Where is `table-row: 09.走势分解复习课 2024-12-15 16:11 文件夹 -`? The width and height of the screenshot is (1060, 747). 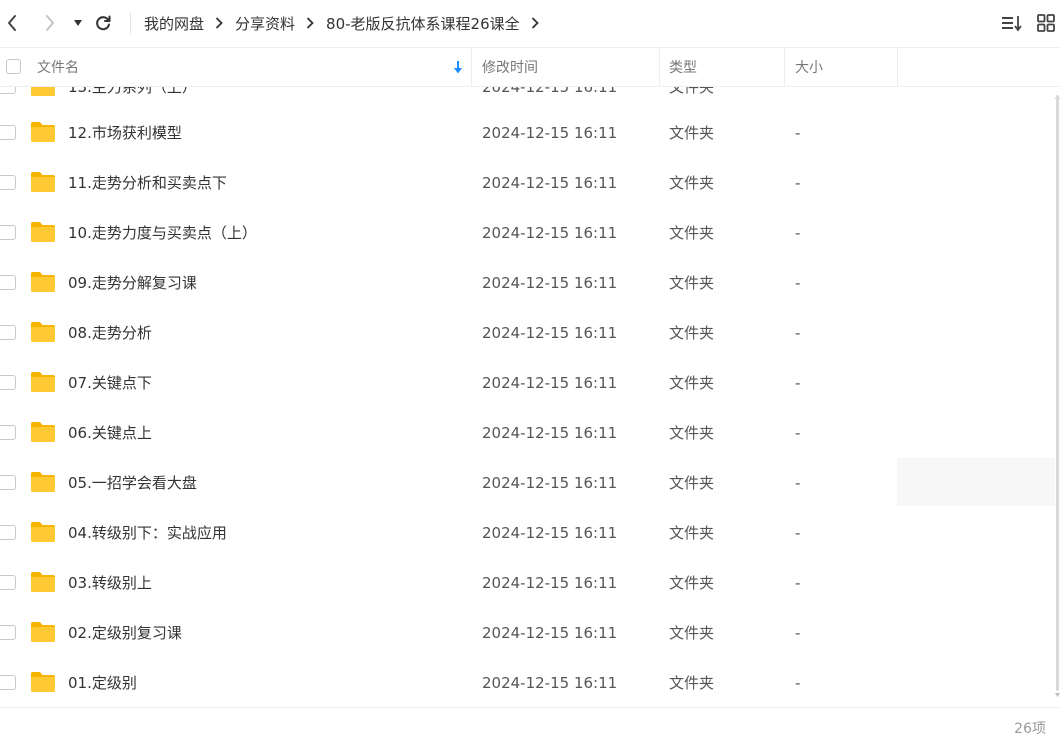
table-row: 09.走势分解复习课 2024-12-15 16:11 文件夹 - is located at coordinates (527, 283).